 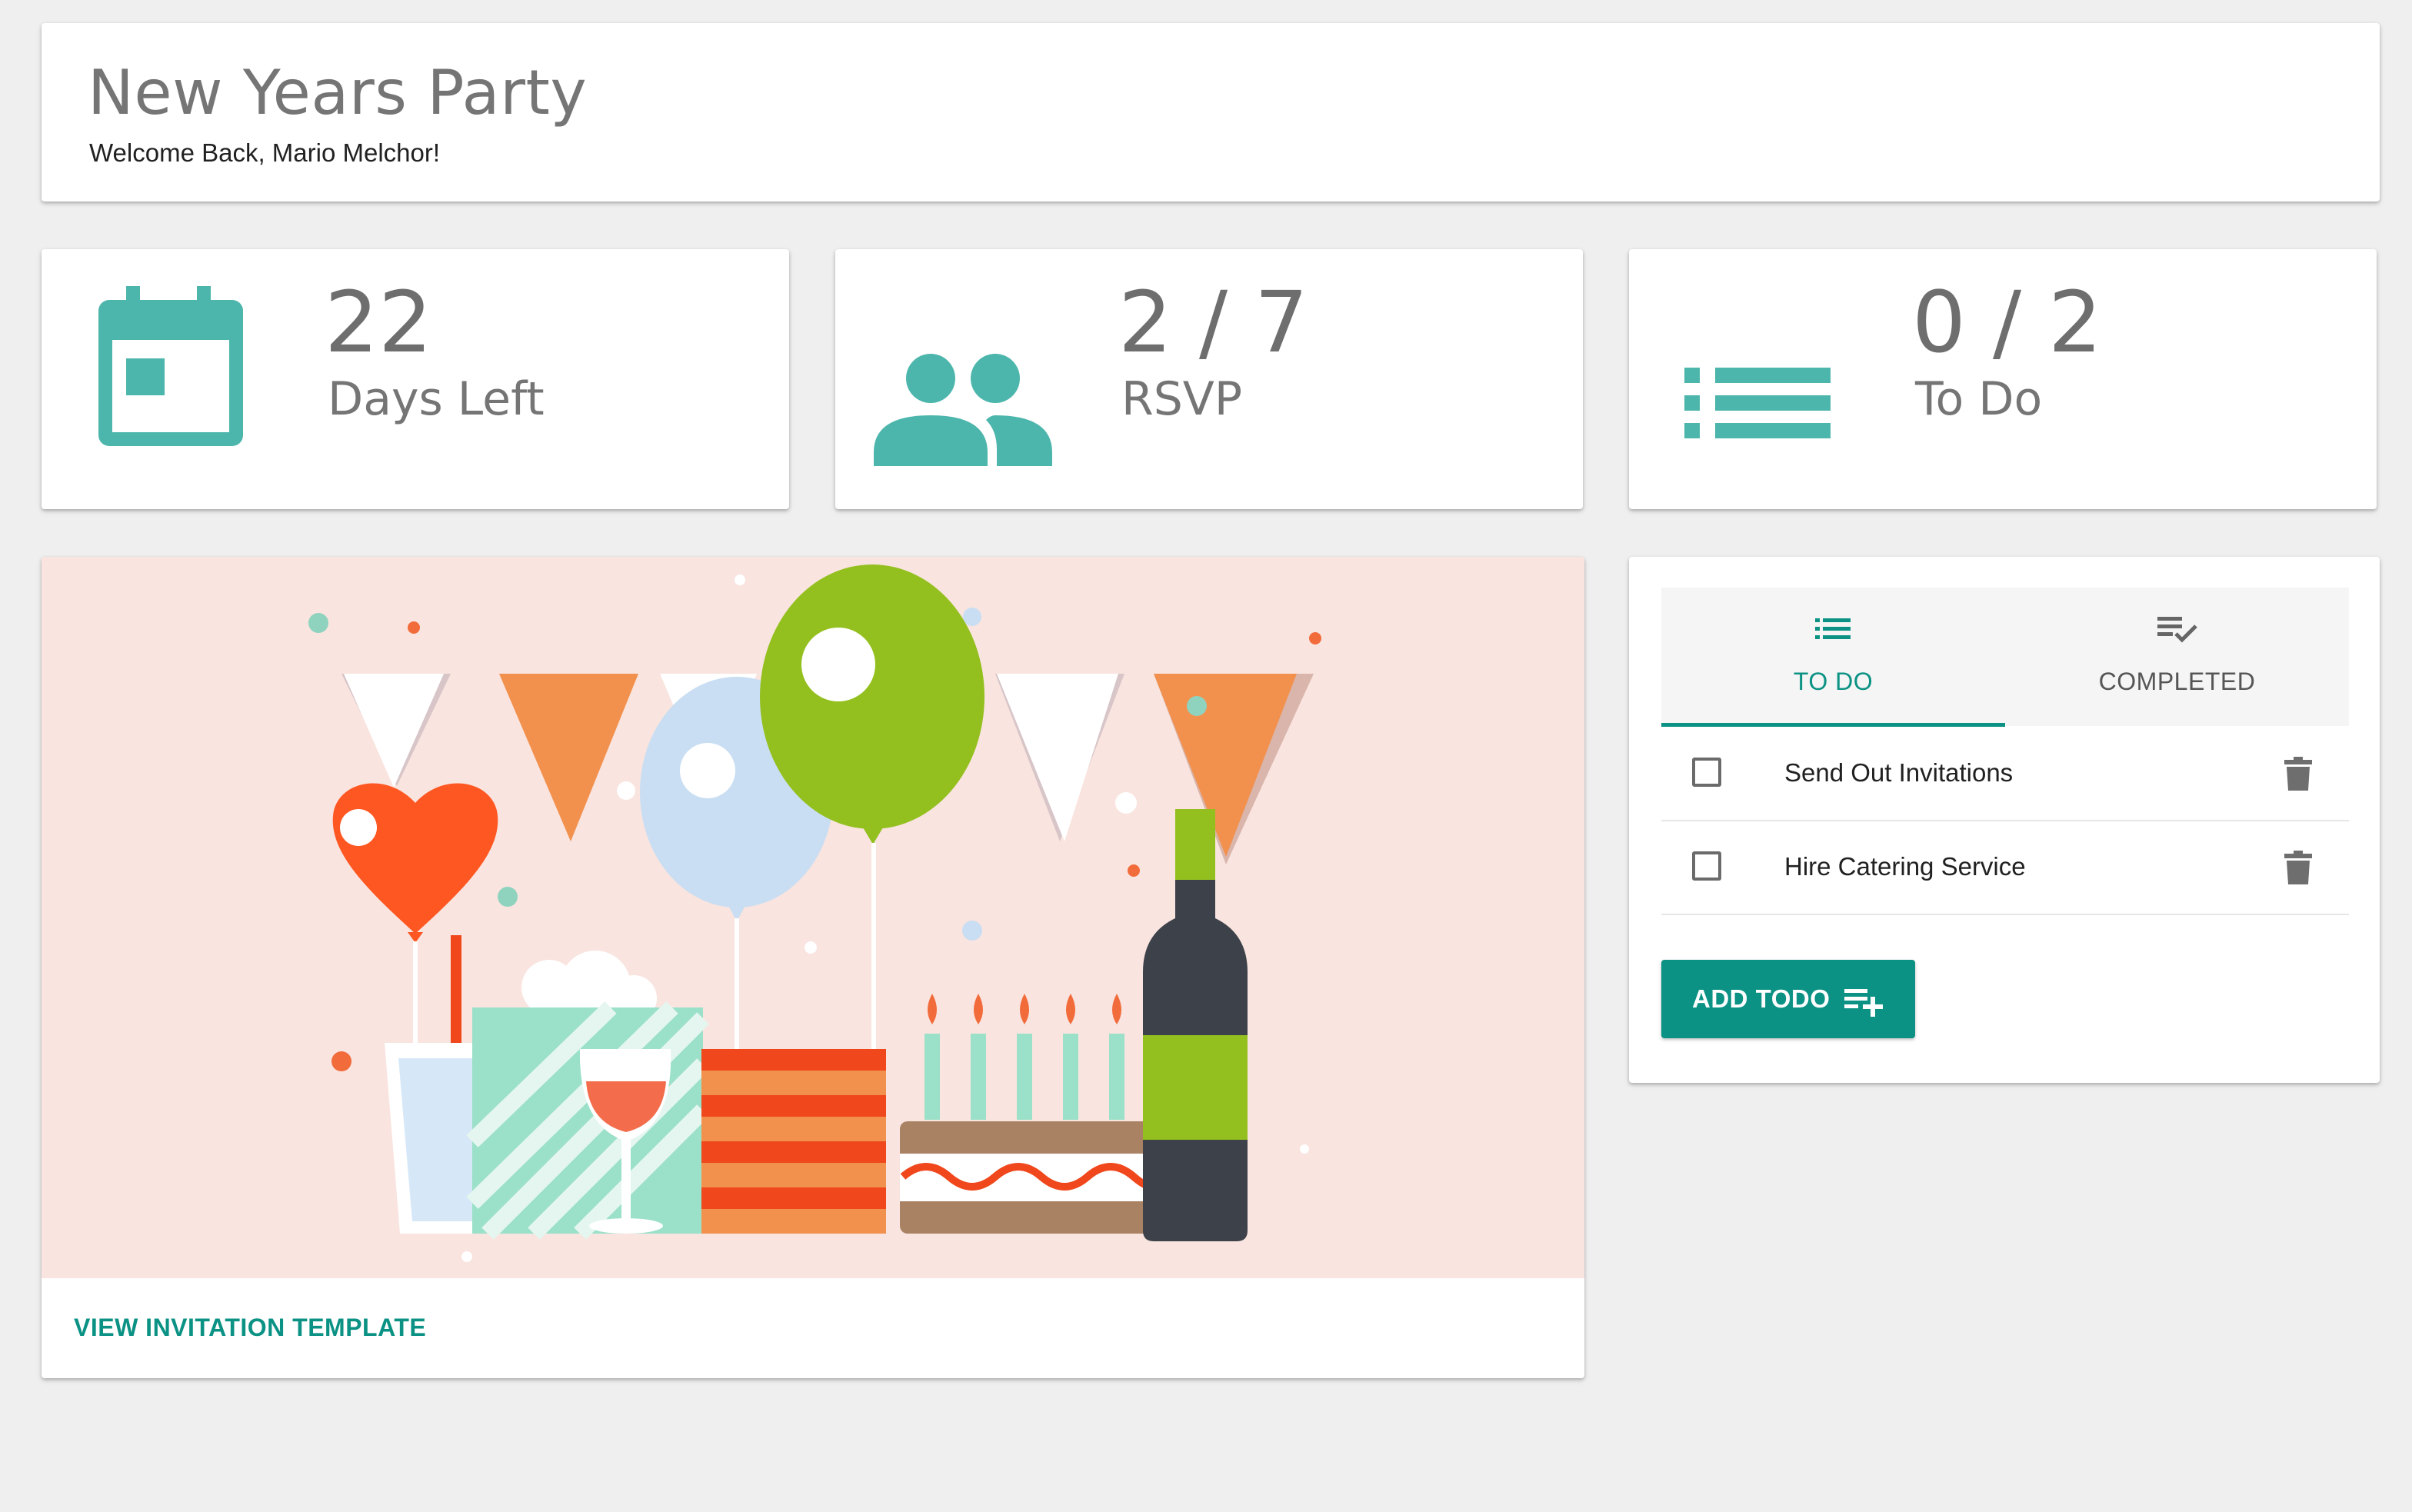 I want to click on add-todo-button: ADD TODO, so click(x=1788, y=999).